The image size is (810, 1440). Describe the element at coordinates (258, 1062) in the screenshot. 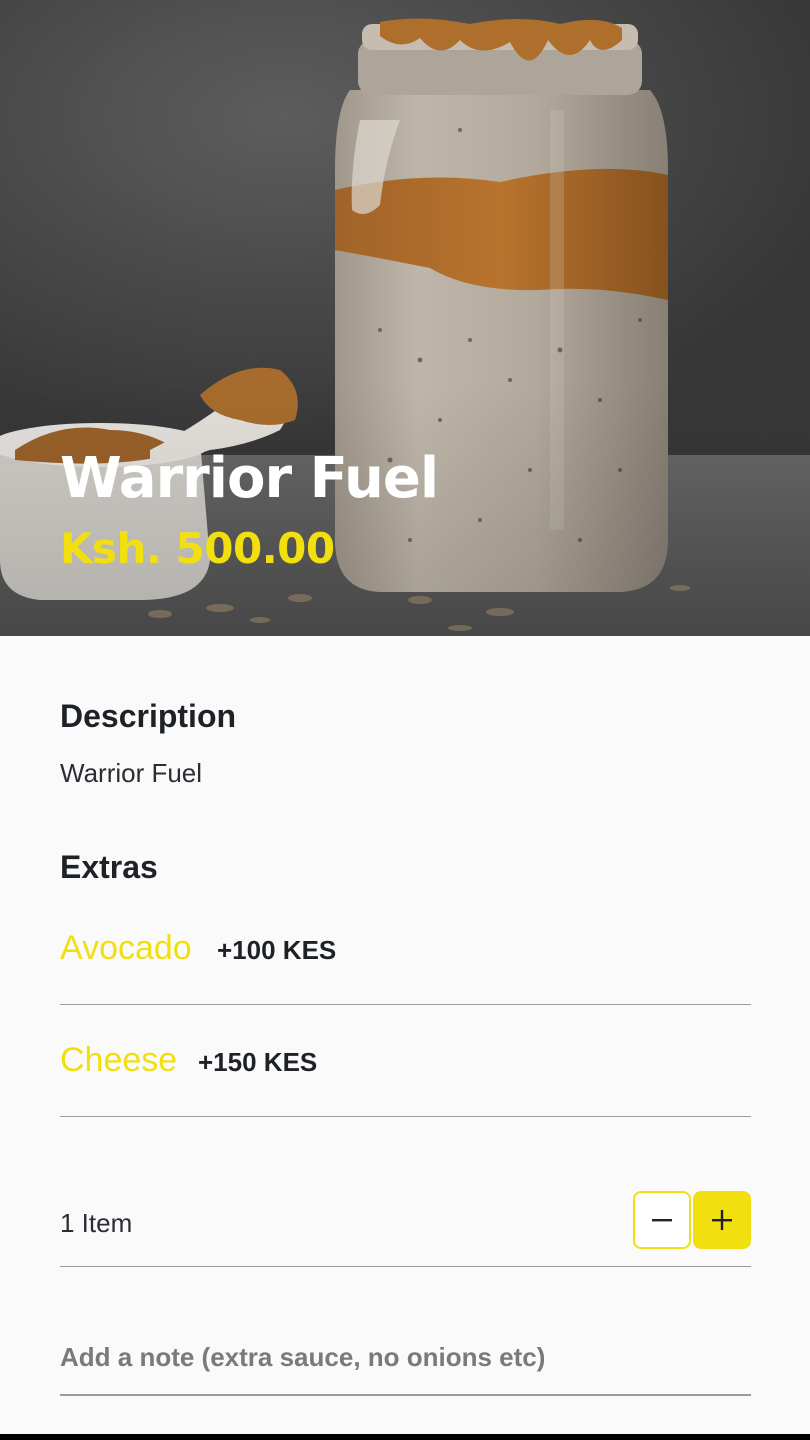

I see `extra-item-price: +150 KES` at that location.